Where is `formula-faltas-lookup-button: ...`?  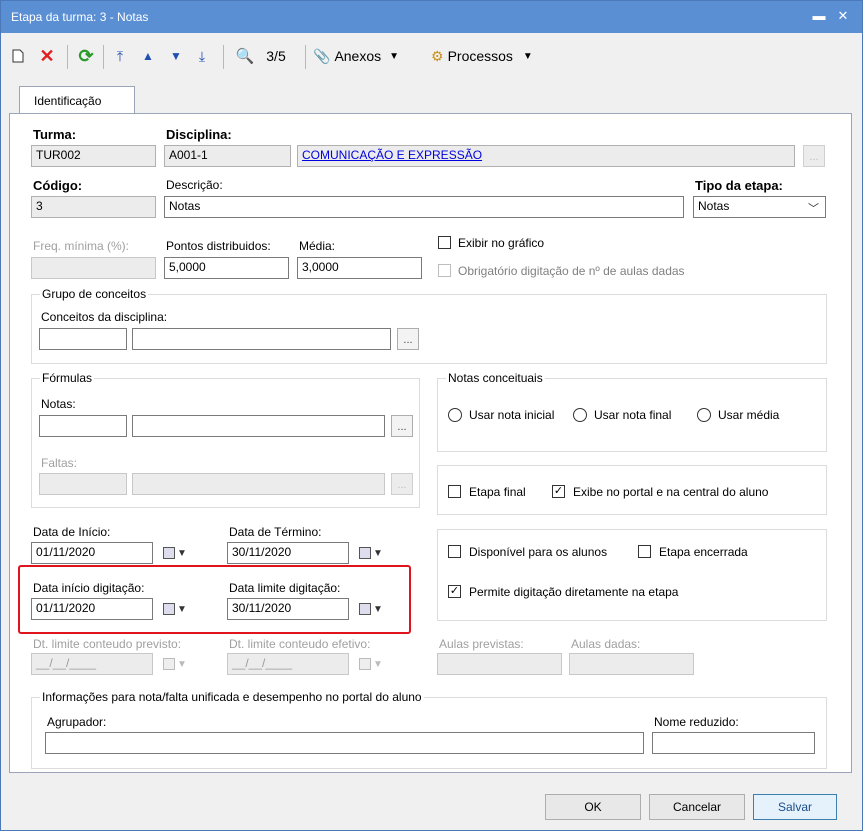
formula-faltas-lookup-button: ... is located at coordinates (402, 484).